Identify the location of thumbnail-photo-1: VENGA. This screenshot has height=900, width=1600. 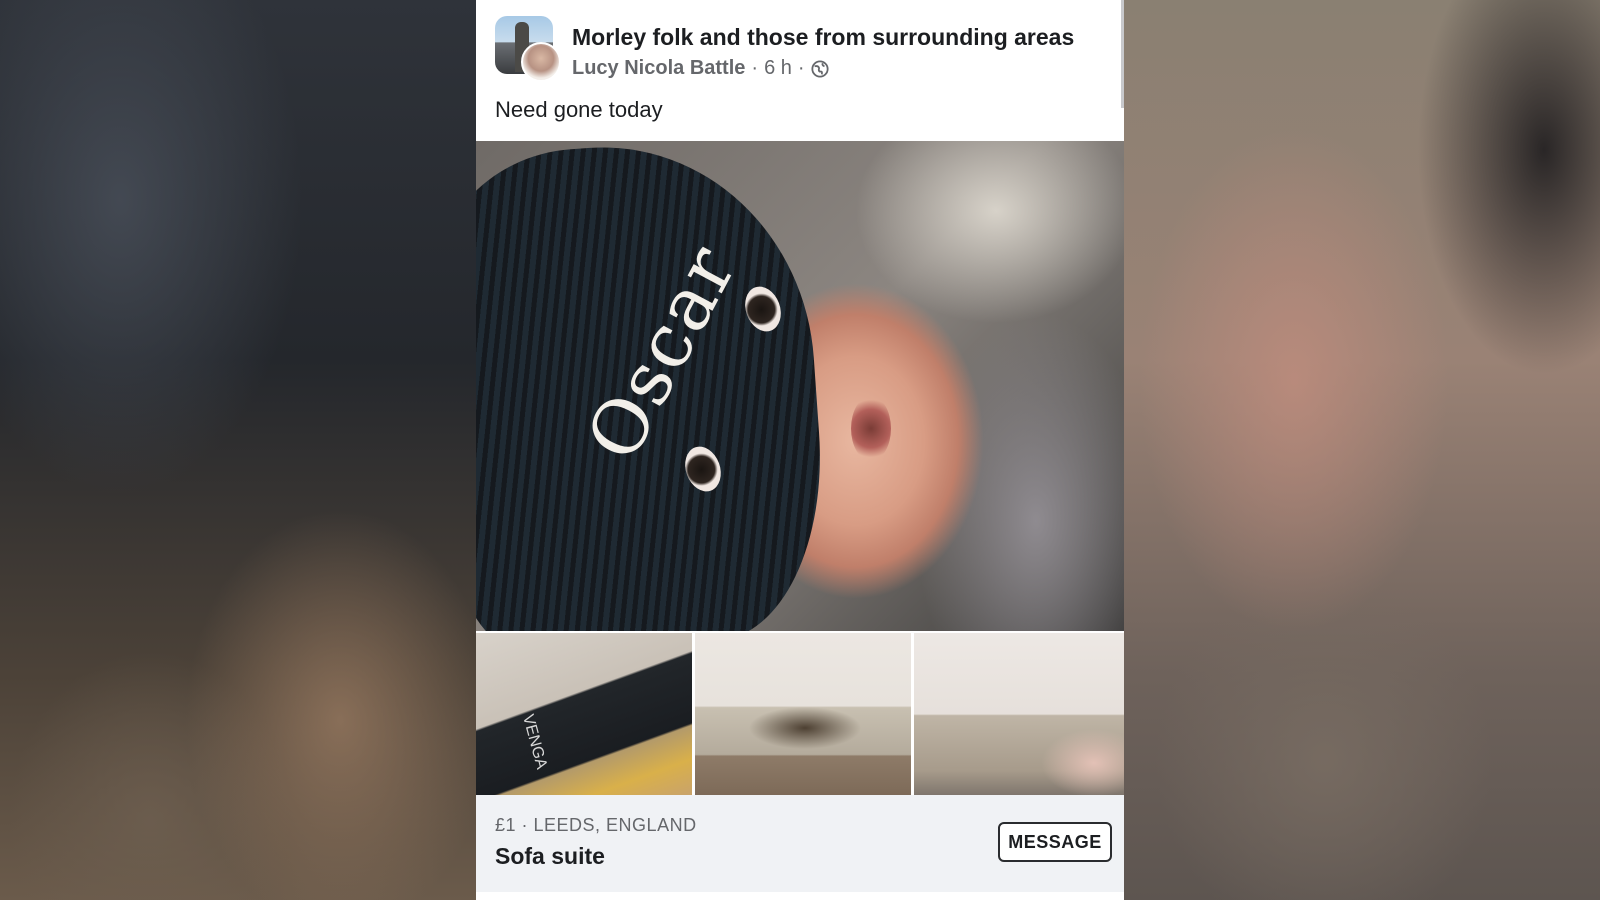
(584, 714).